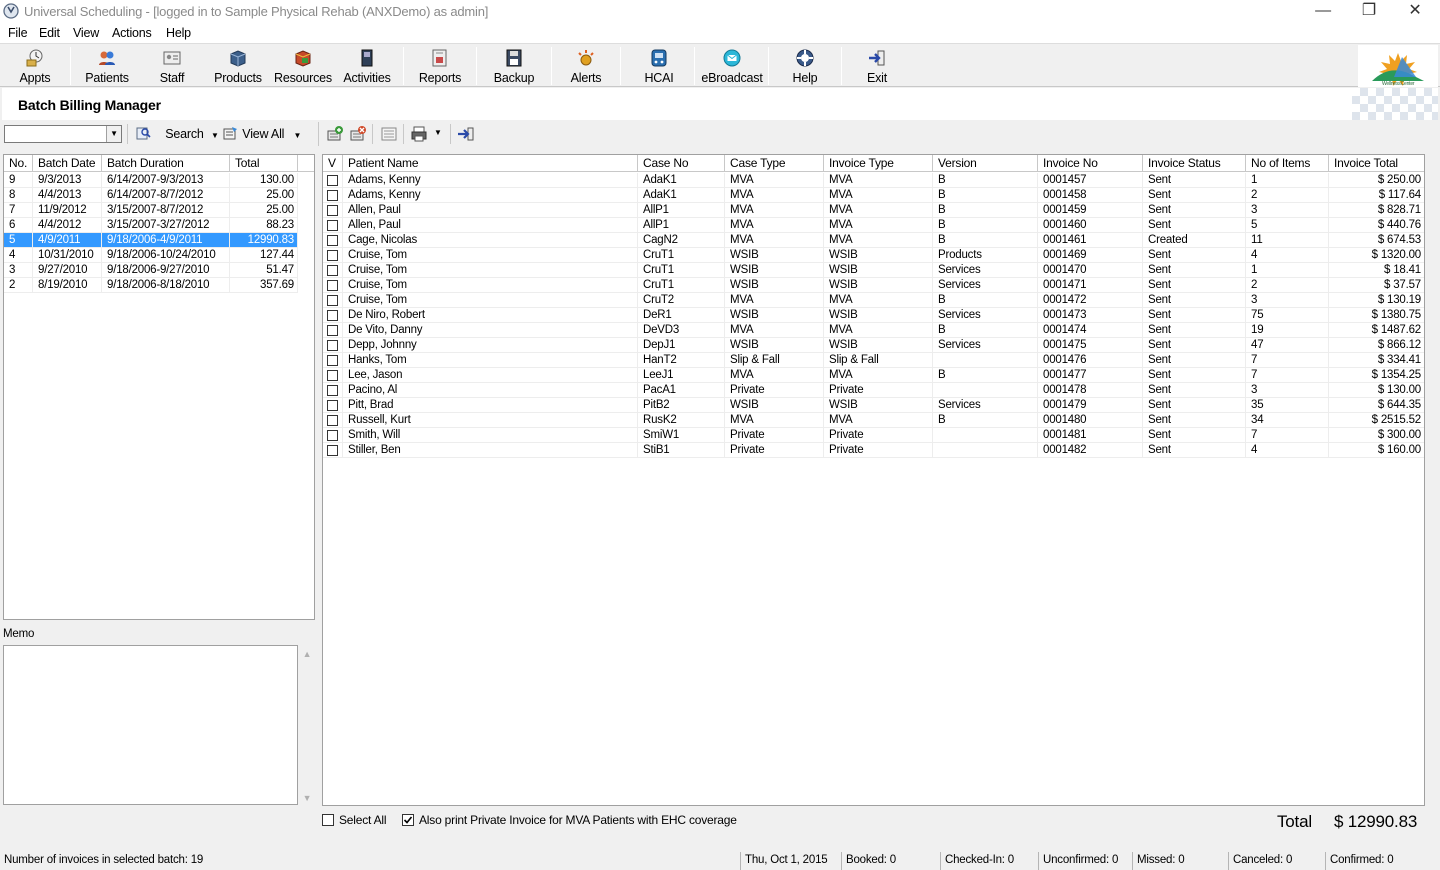 Image resolution: width=1440 pixels, height=870 pixels. Describe the element at coordinates (358, 134) in the screenshot. I see `batch-delete-icon` at that location.